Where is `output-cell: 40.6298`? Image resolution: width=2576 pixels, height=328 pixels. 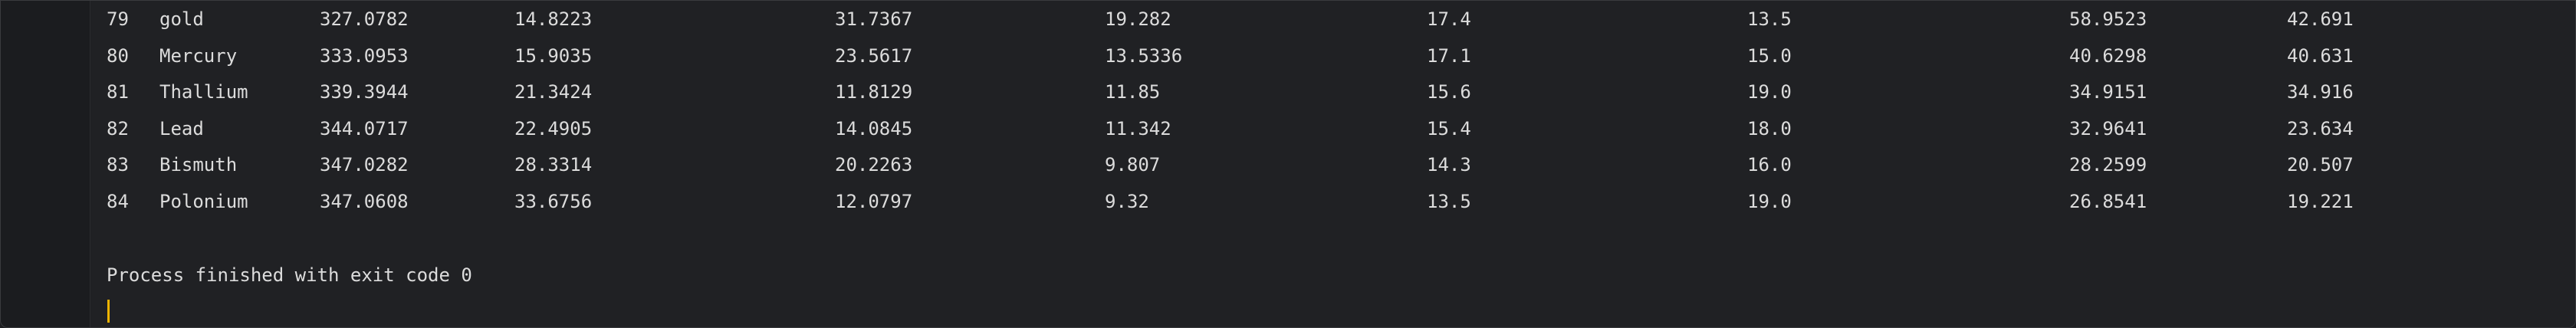 output-cell: 40.6298 is located at coordinates (2108, 56).